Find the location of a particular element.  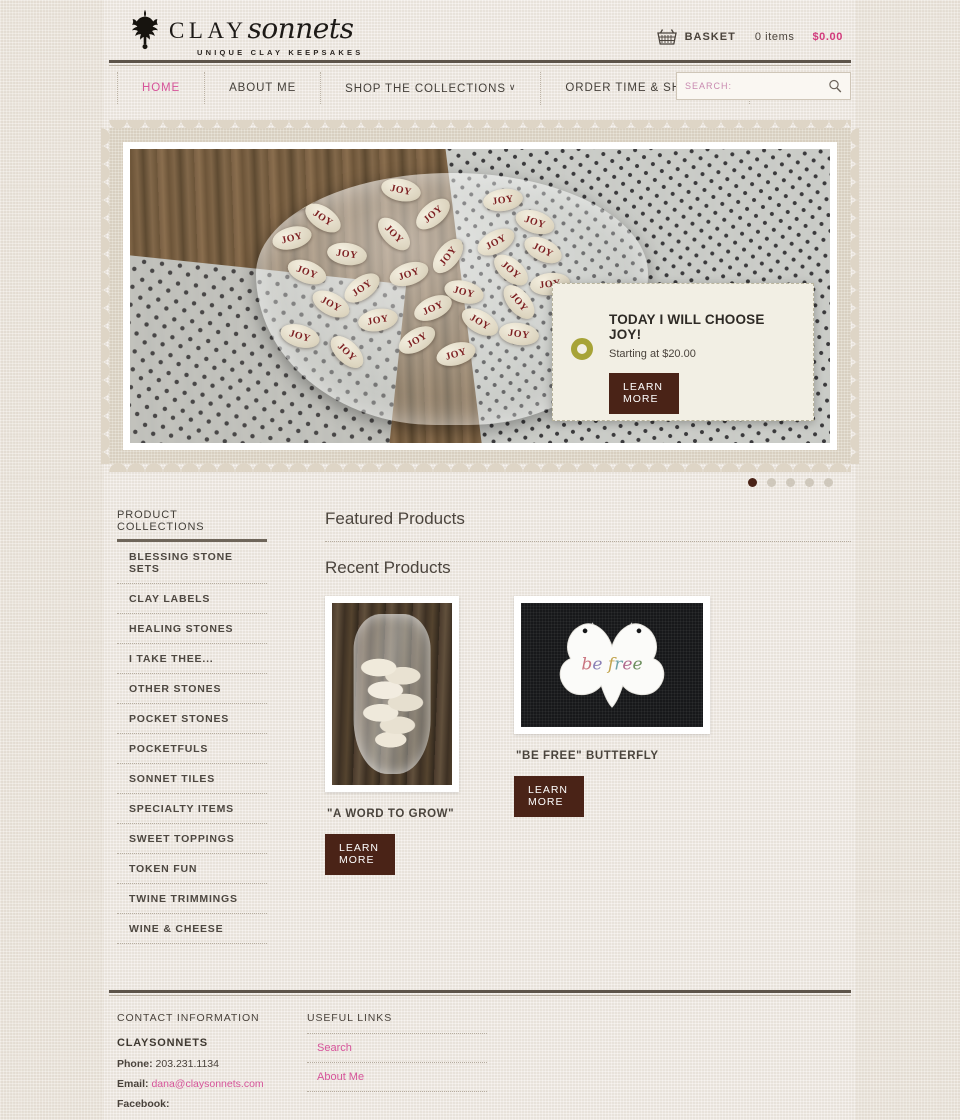

hero-caption-title: TODAY I WILL CHOOSE JOY! is located at coordinates (687, 327).